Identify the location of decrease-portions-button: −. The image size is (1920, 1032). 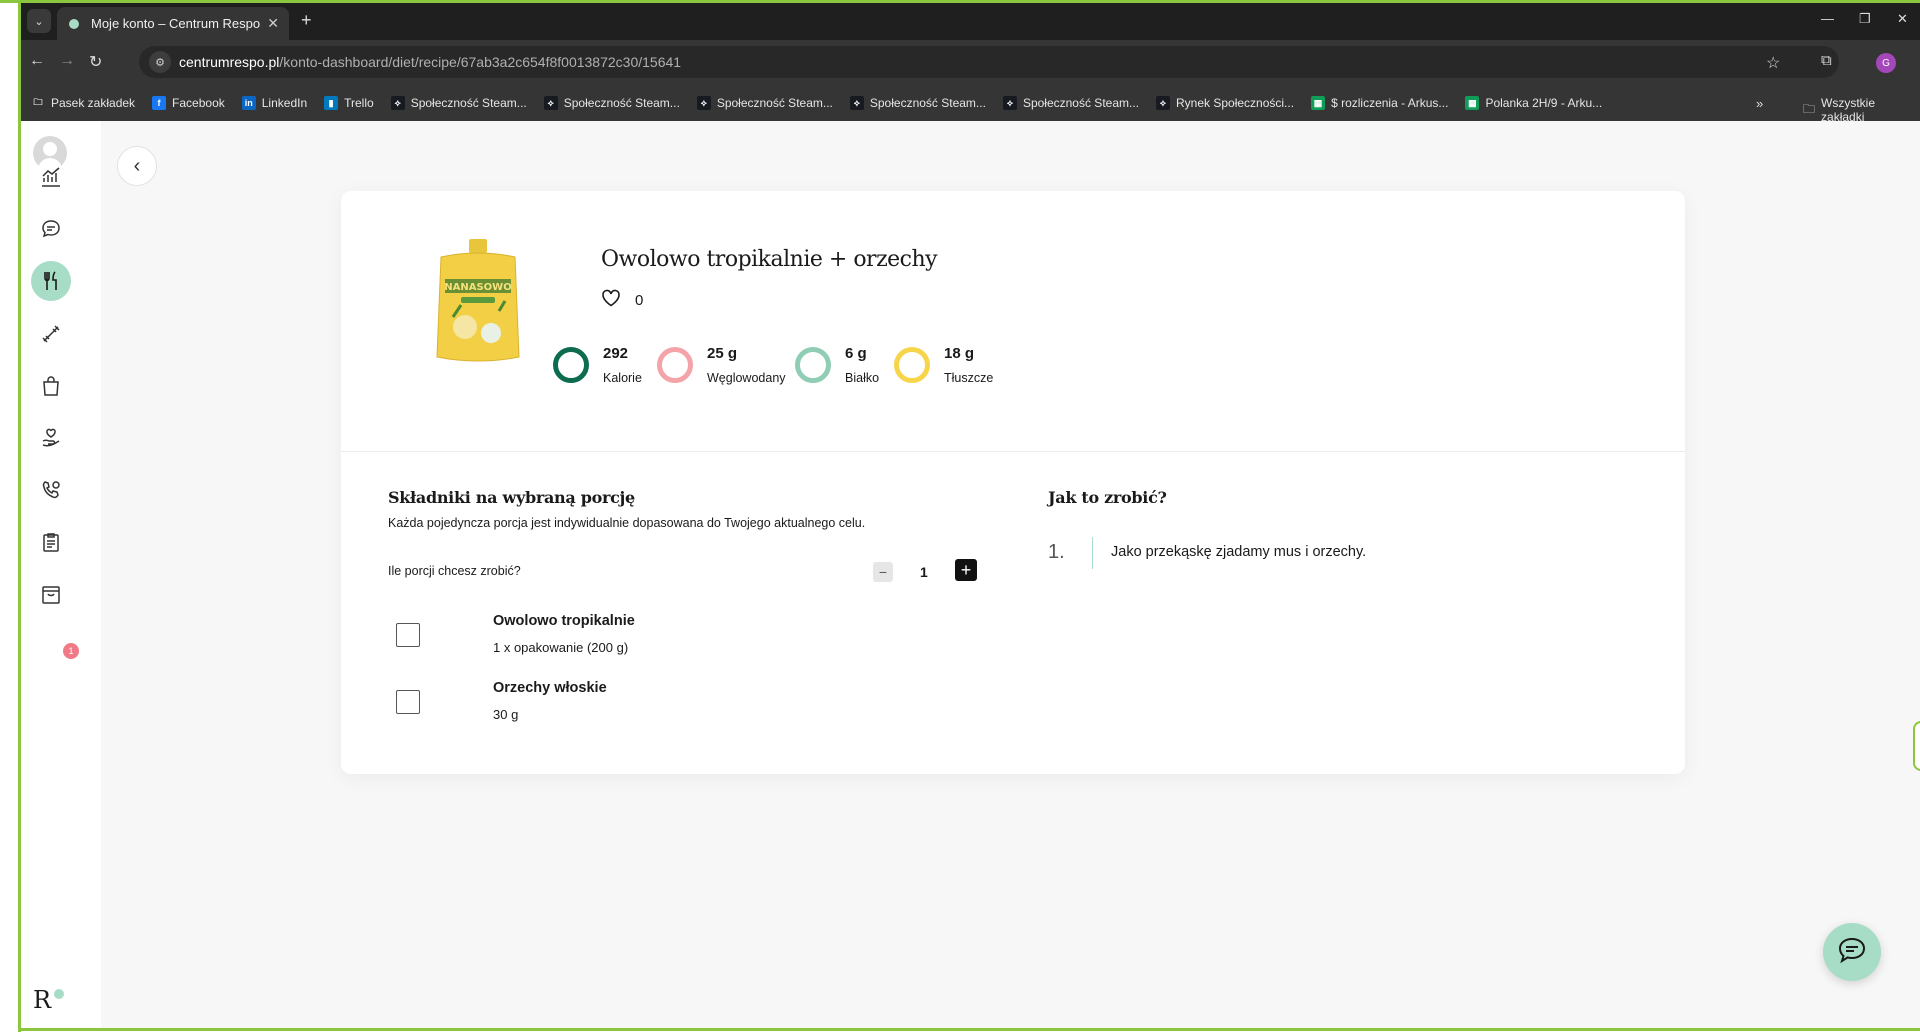
(883, 572).